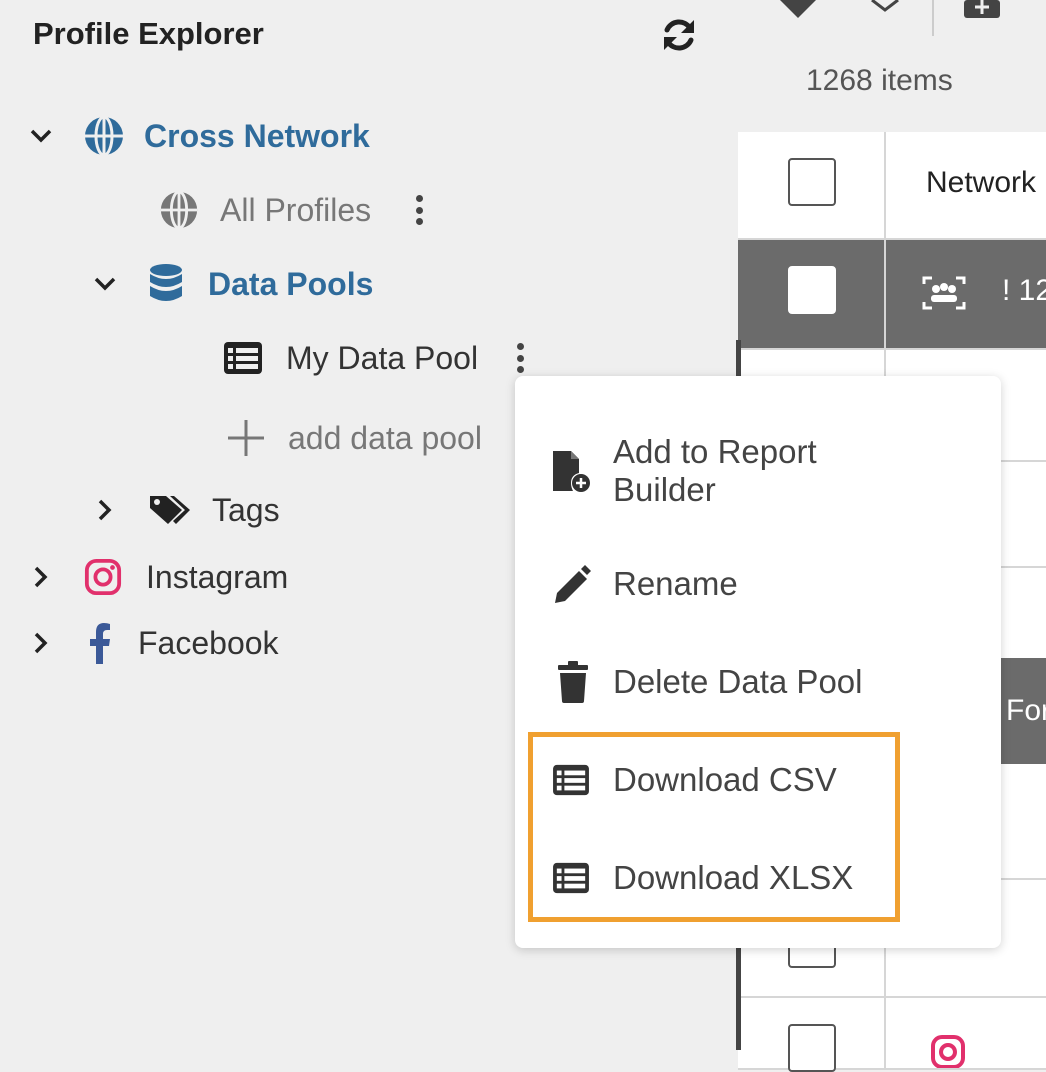  What do you see at coordinates (246, 509) in the screenshot?
I see `tree-item-label: Tags` at bounding box center [246, 509].